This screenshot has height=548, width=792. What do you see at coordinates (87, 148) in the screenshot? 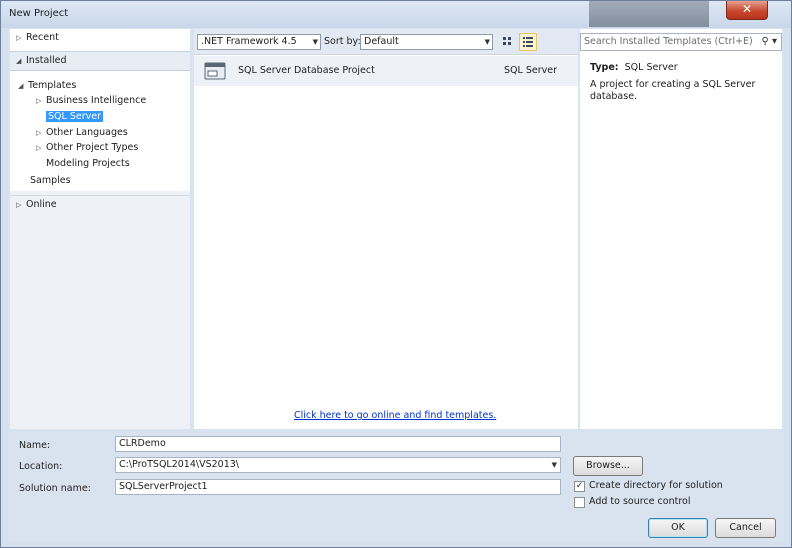
I see `nav-other-project-types: ▷ Other Project Types` at bounding box center [87, 148].